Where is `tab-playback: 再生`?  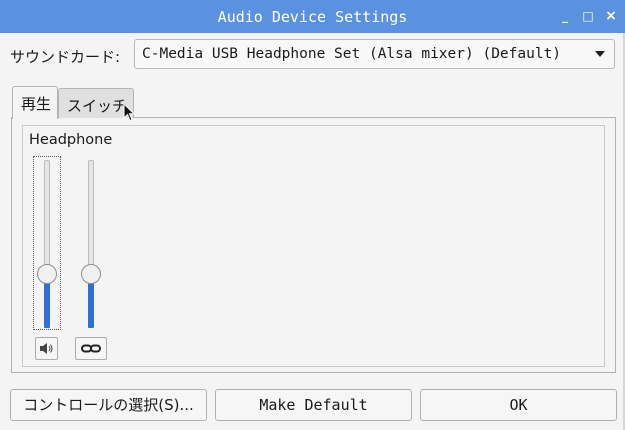
tab-playback: 再生 is located at coordinates (35, 102).